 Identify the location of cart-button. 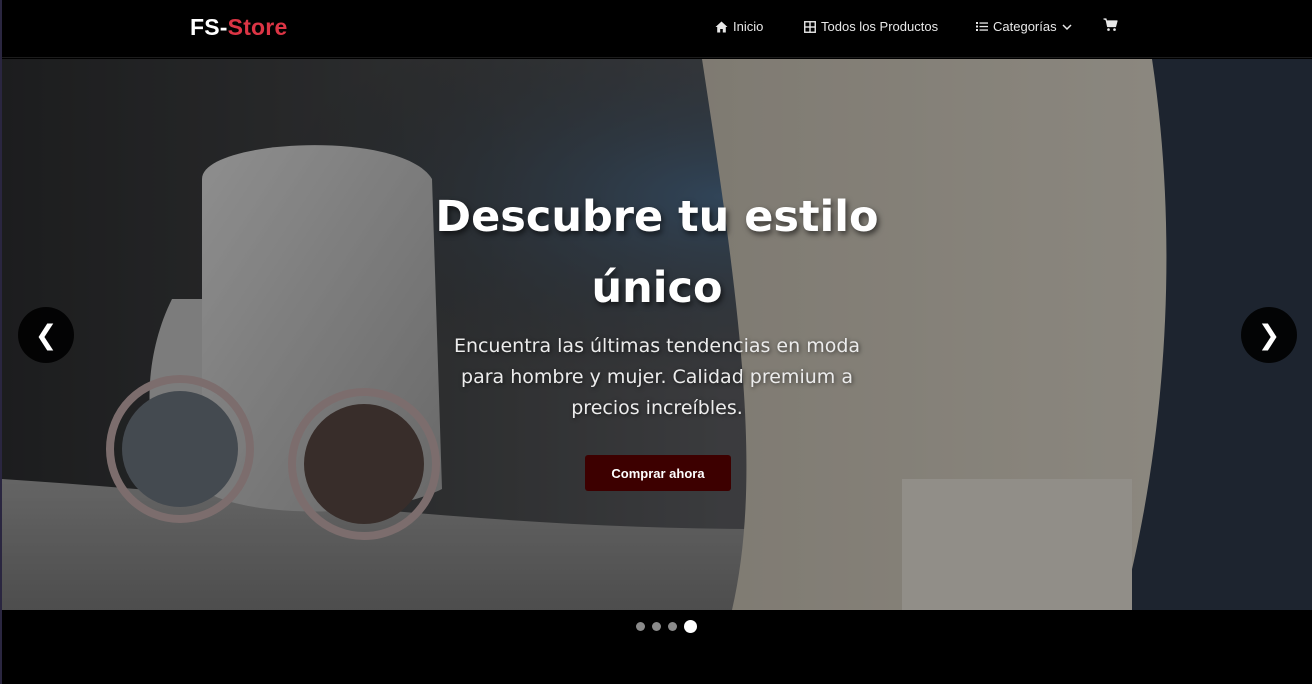
(1110, 25).